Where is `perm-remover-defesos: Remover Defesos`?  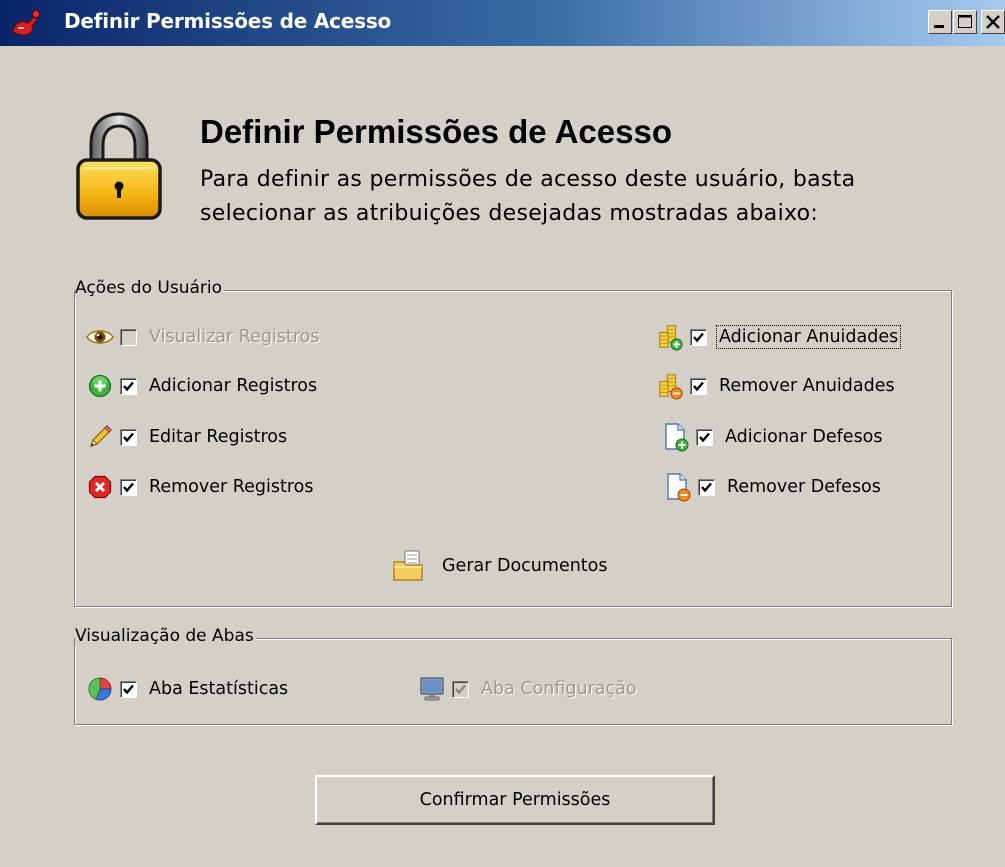
perm-remover-defesos: Remover Defesos is located at coordinates (772, 487).